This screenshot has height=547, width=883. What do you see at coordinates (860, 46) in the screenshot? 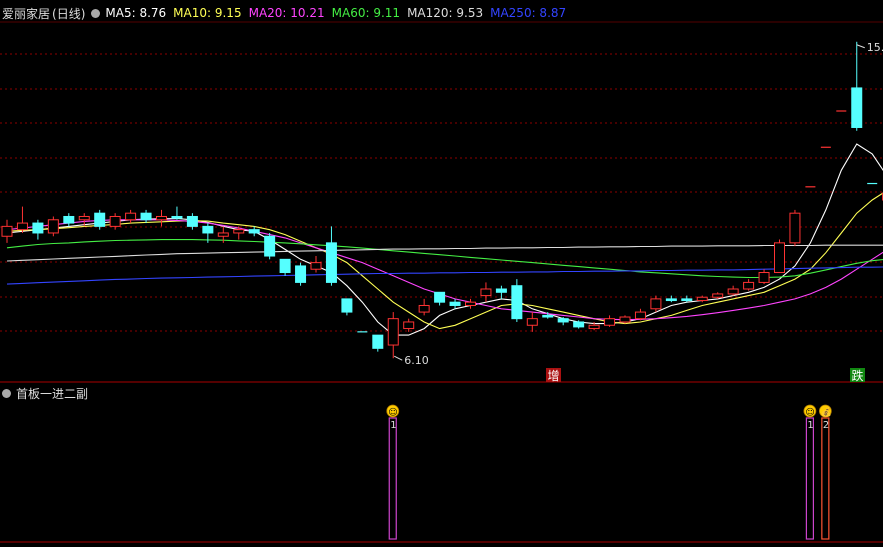
I see `high-pointer` at bounding box center [860, 46].